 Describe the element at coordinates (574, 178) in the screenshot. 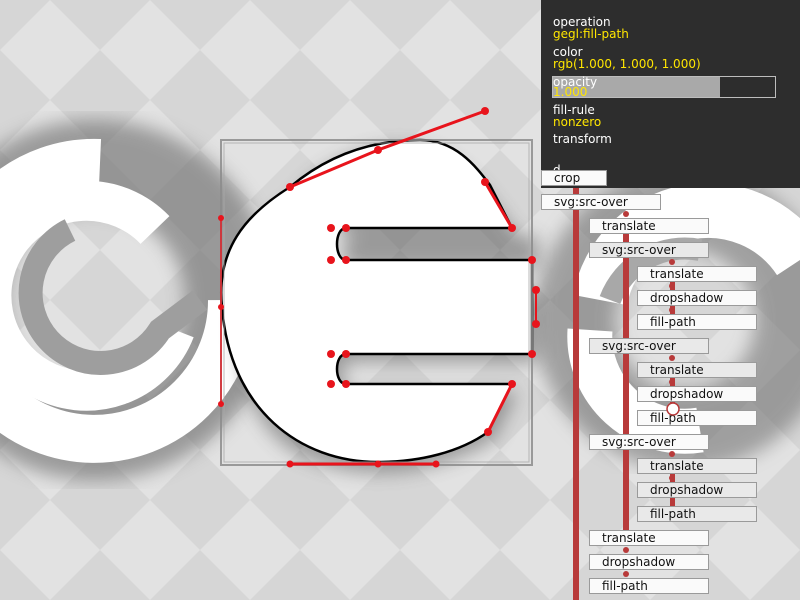

I see `node-crop: crop` at that location.